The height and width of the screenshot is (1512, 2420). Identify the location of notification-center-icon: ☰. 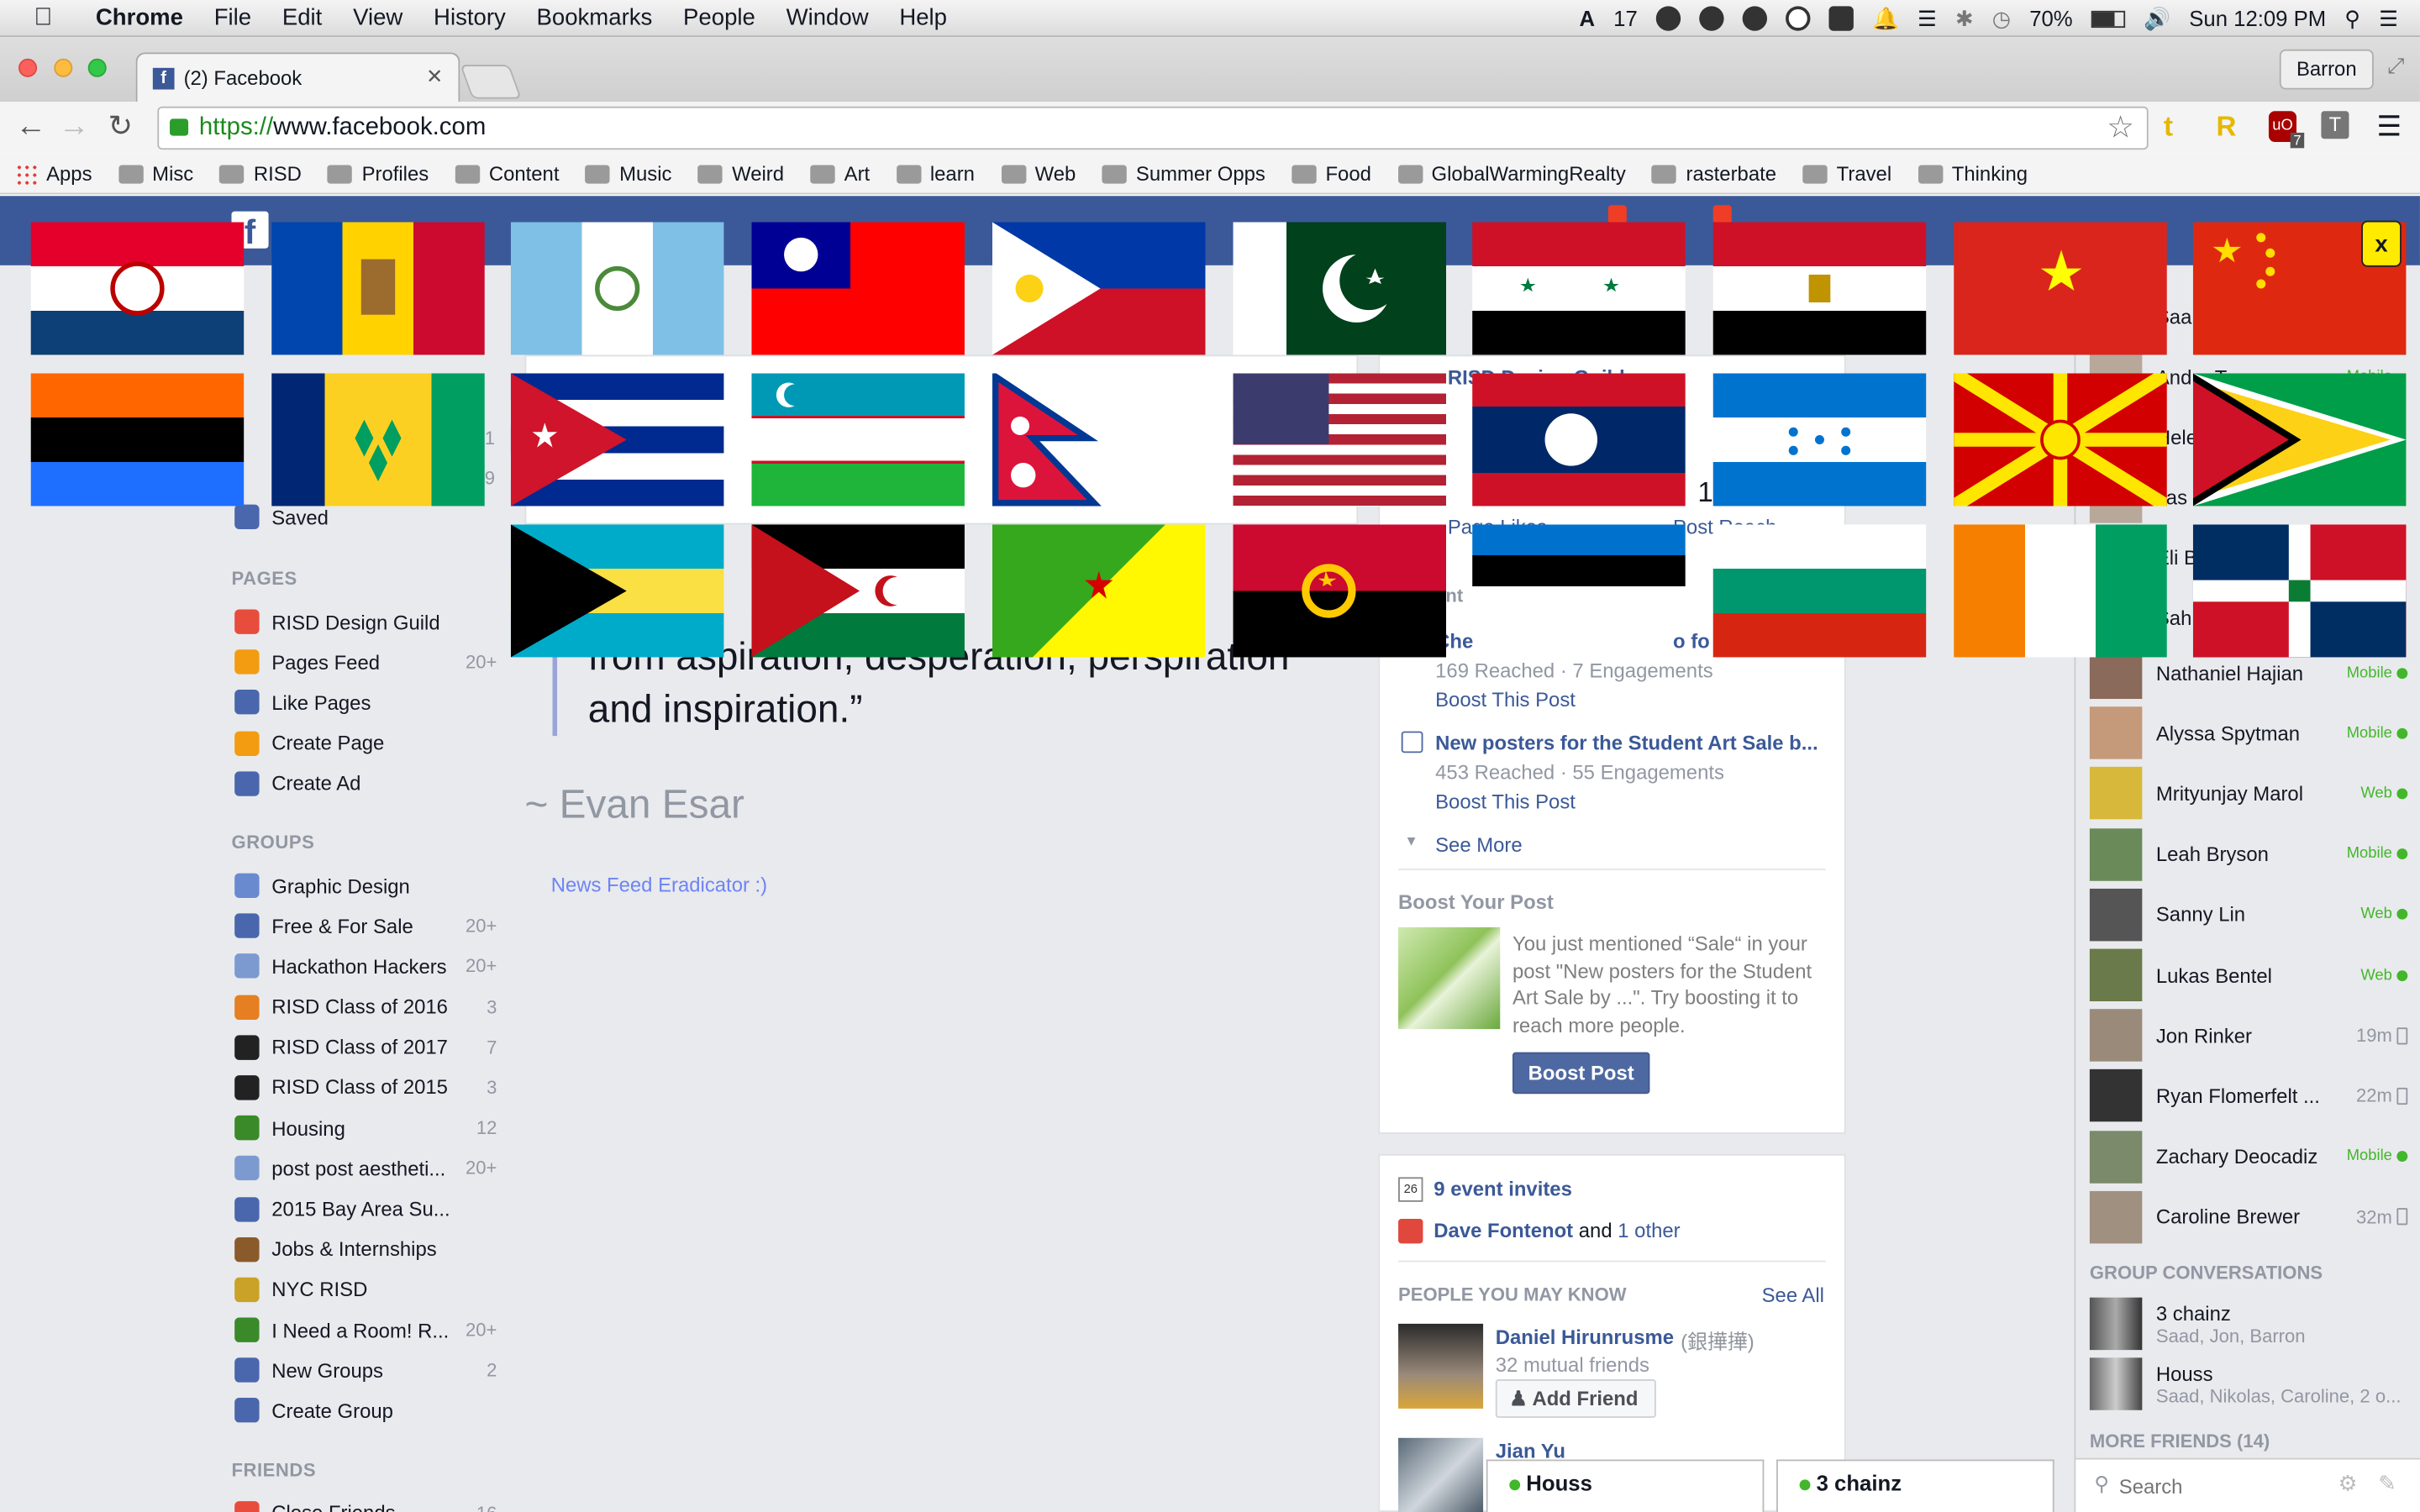
(2389, 18).